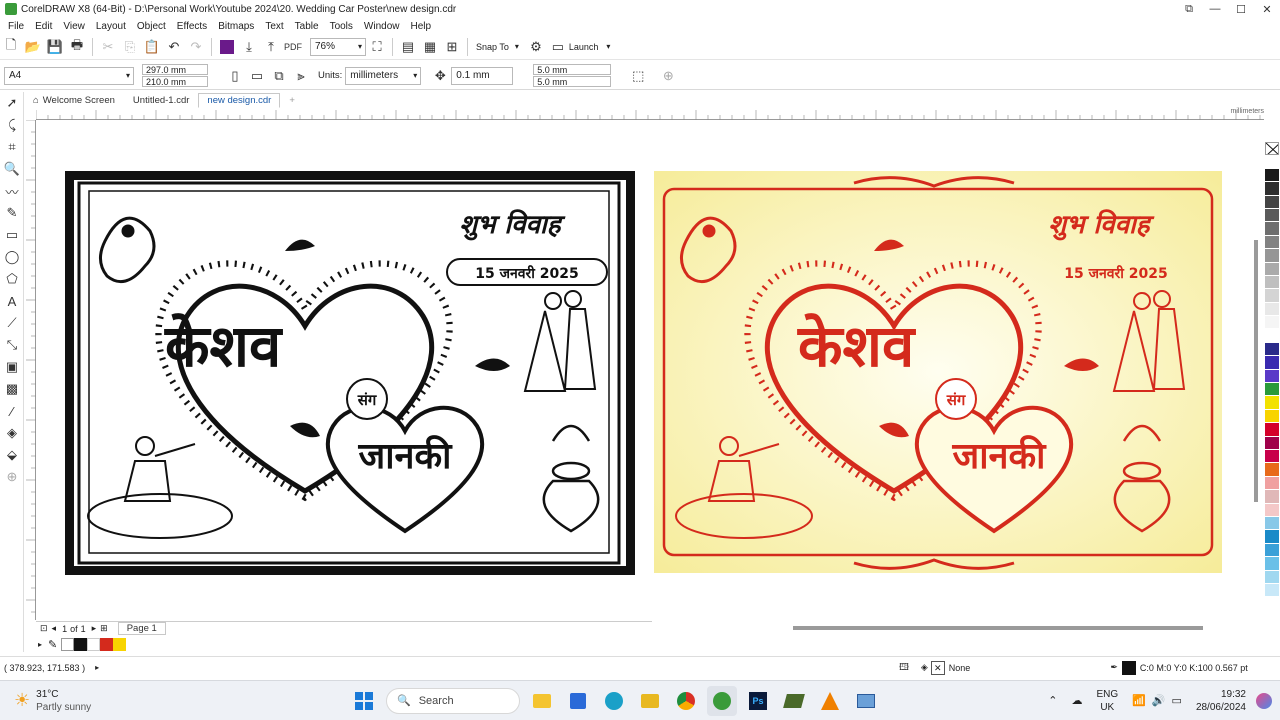 This screenshot has width=1280, height=720. Describe the element at coordinates (341, 26) in the screenshot. I see `menu-tools: Tools` at that location.